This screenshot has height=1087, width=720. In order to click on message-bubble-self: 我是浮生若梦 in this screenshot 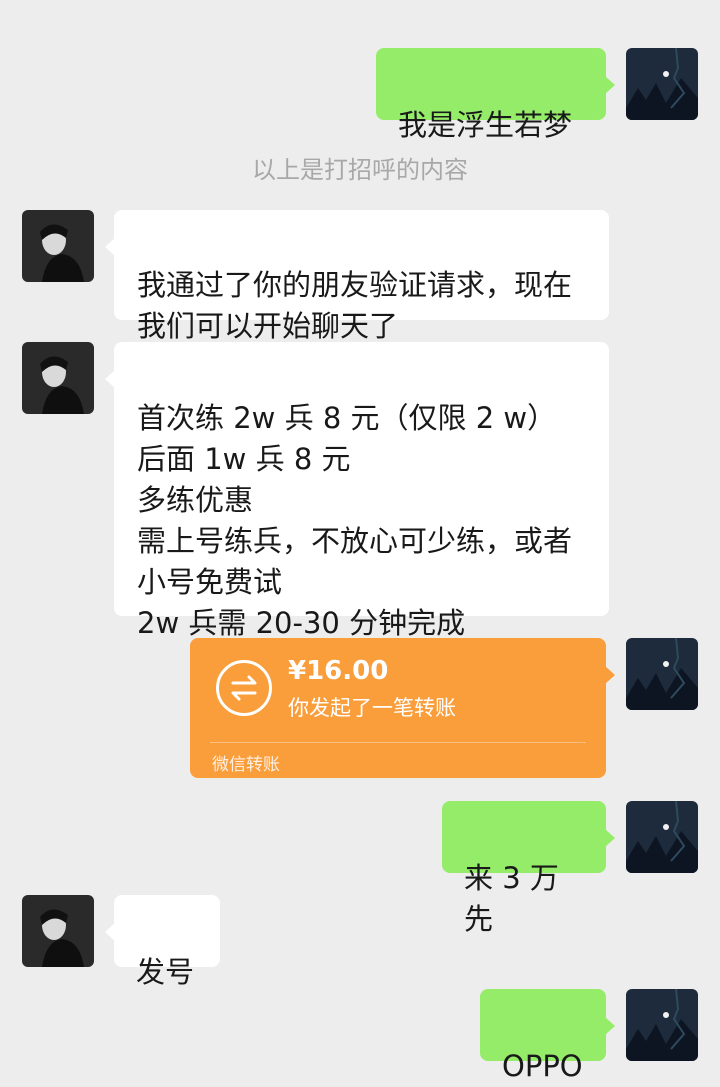, I will do `click(495, 95)`.